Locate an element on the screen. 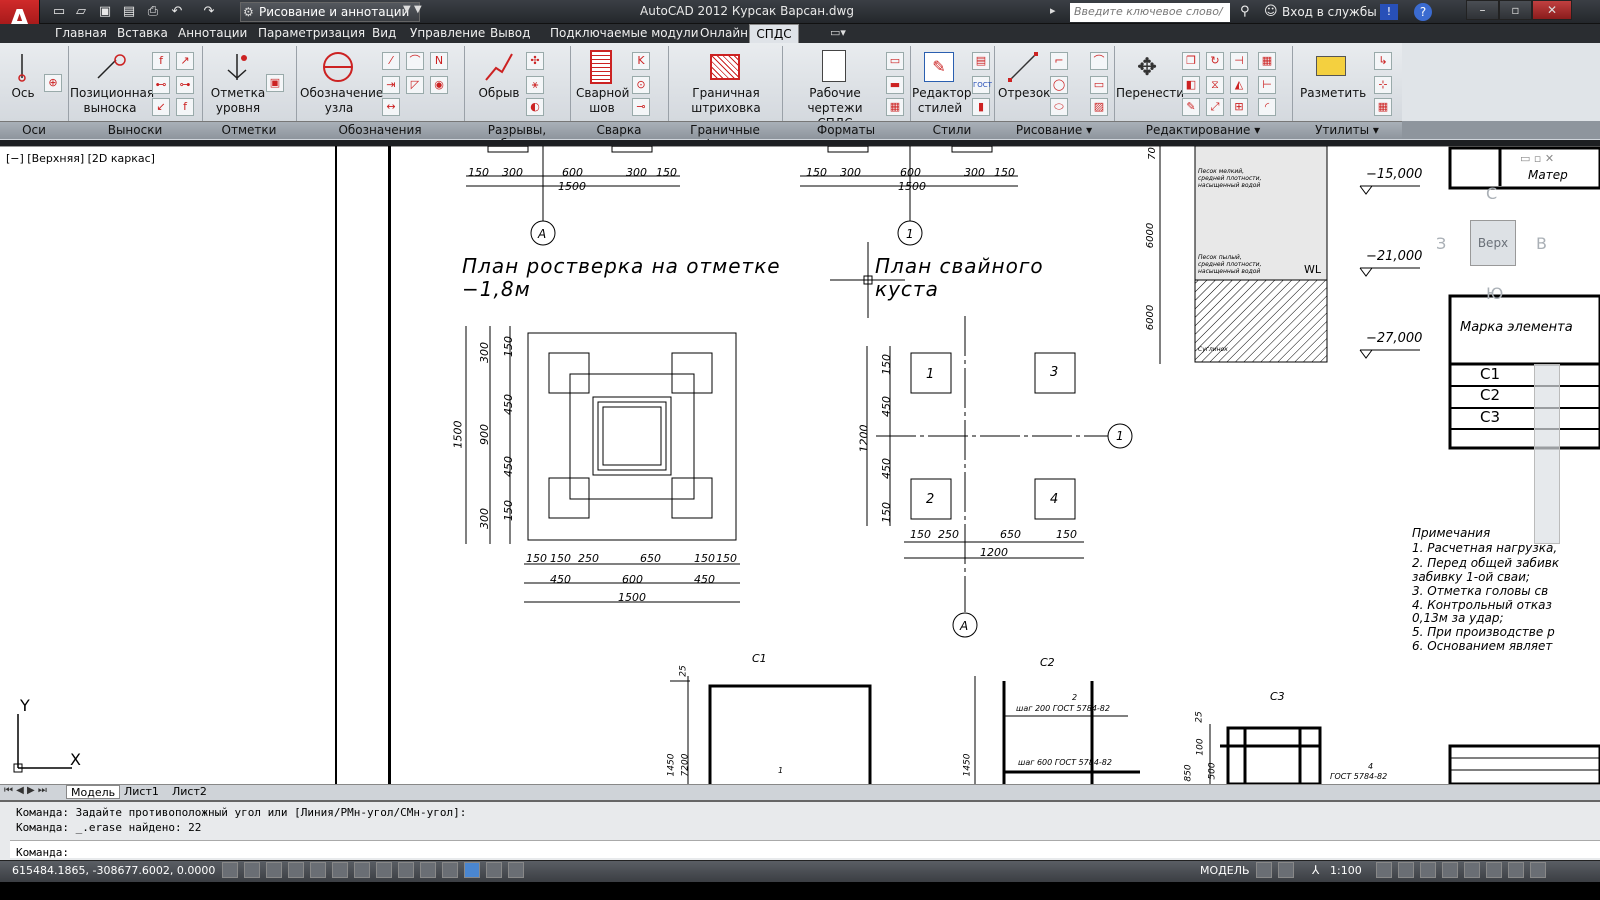  close-button: ✕ is located at coordinates (1552, 10).